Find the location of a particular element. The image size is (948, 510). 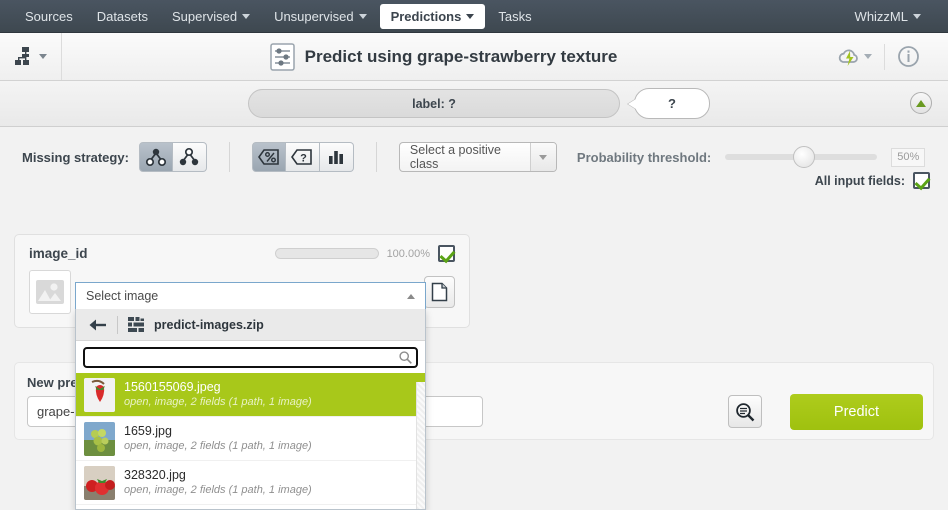

missing-strategy-label: Missing strategy: is located at coordinates (75, 157).